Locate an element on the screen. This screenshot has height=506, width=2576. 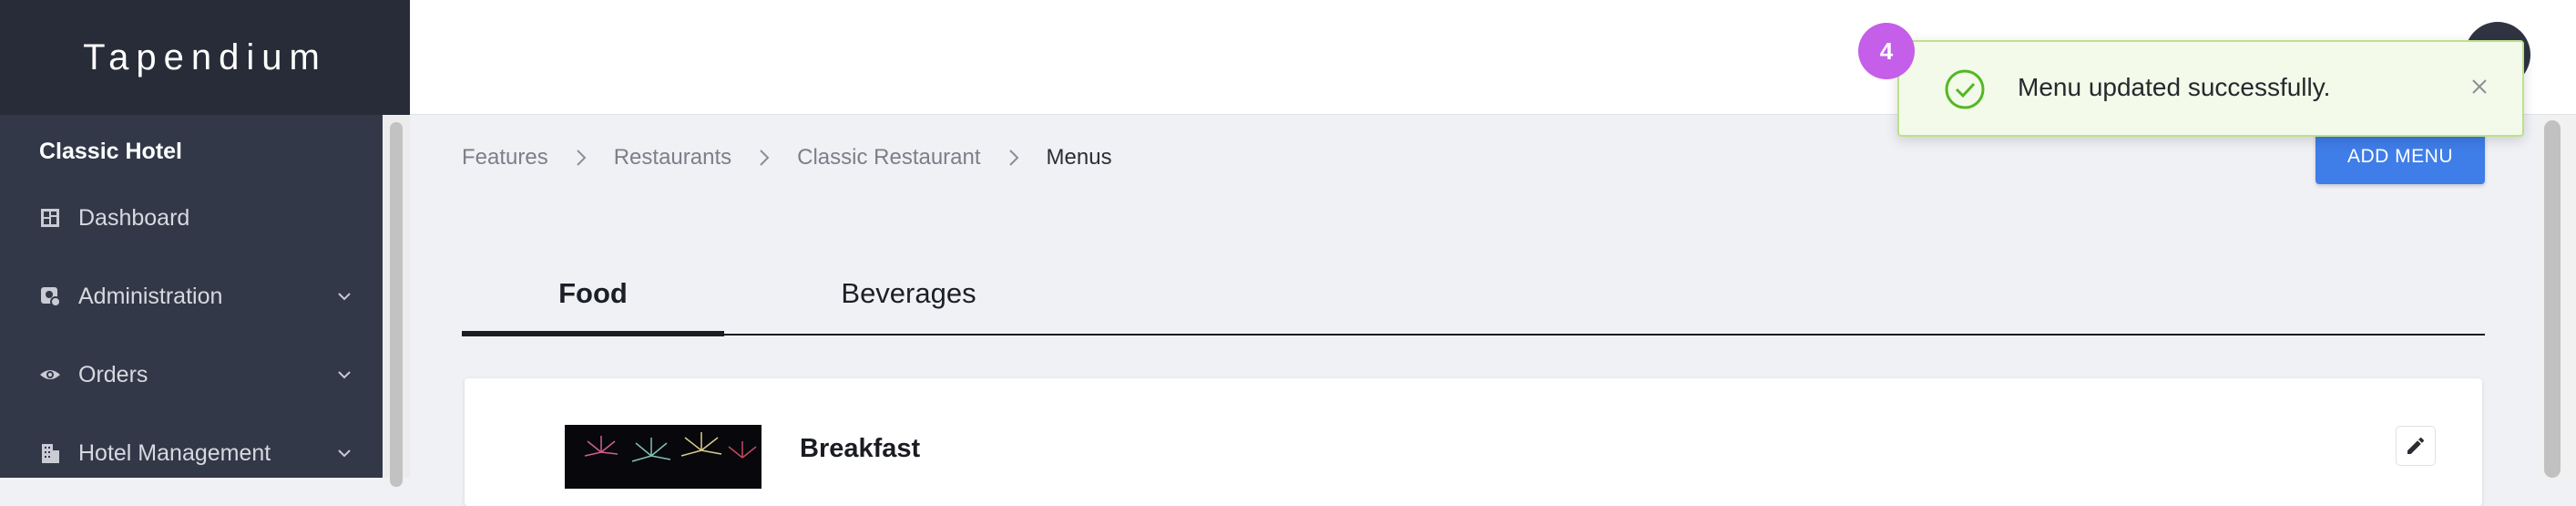
sidebar-item-hotel-management: Hotel Management is located at coordinates (191, 453).